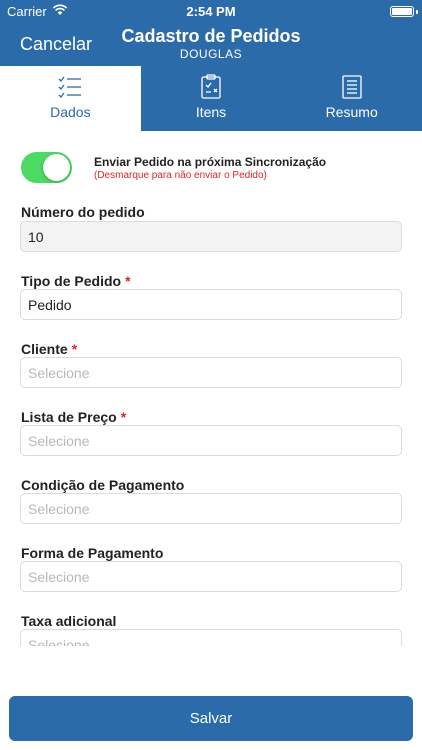 The width and height of the screenshot is (422, 750). I want to click on tab-label: Dados, so click(70, 112).